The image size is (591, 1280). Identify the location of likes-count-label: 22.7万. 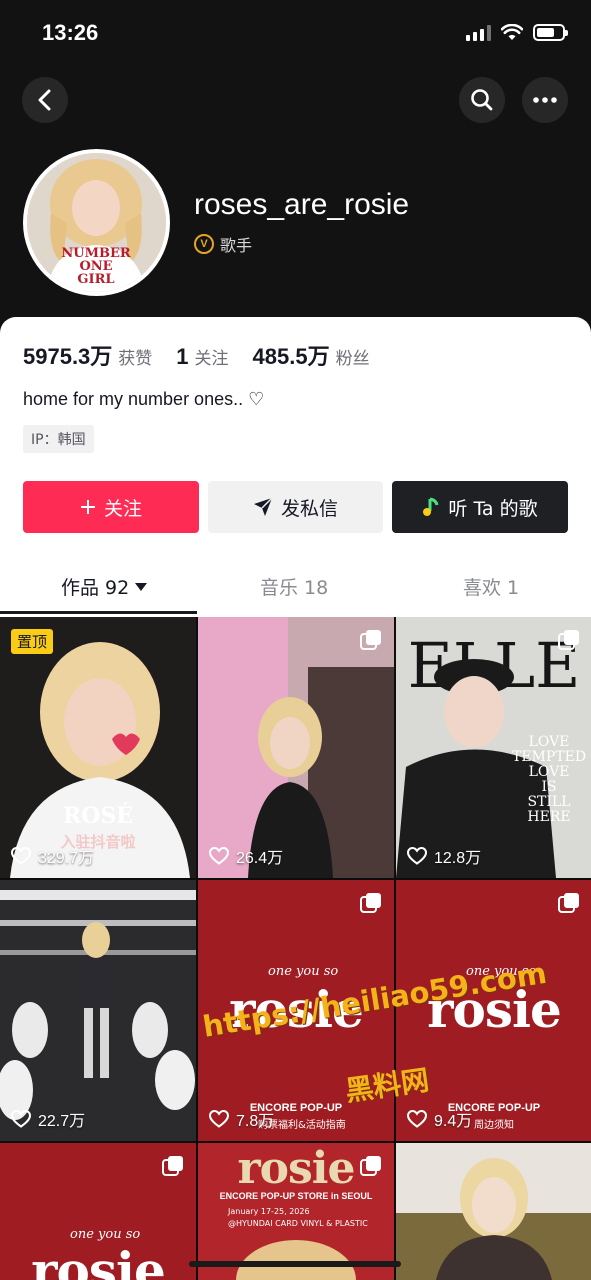
(62, 1121).